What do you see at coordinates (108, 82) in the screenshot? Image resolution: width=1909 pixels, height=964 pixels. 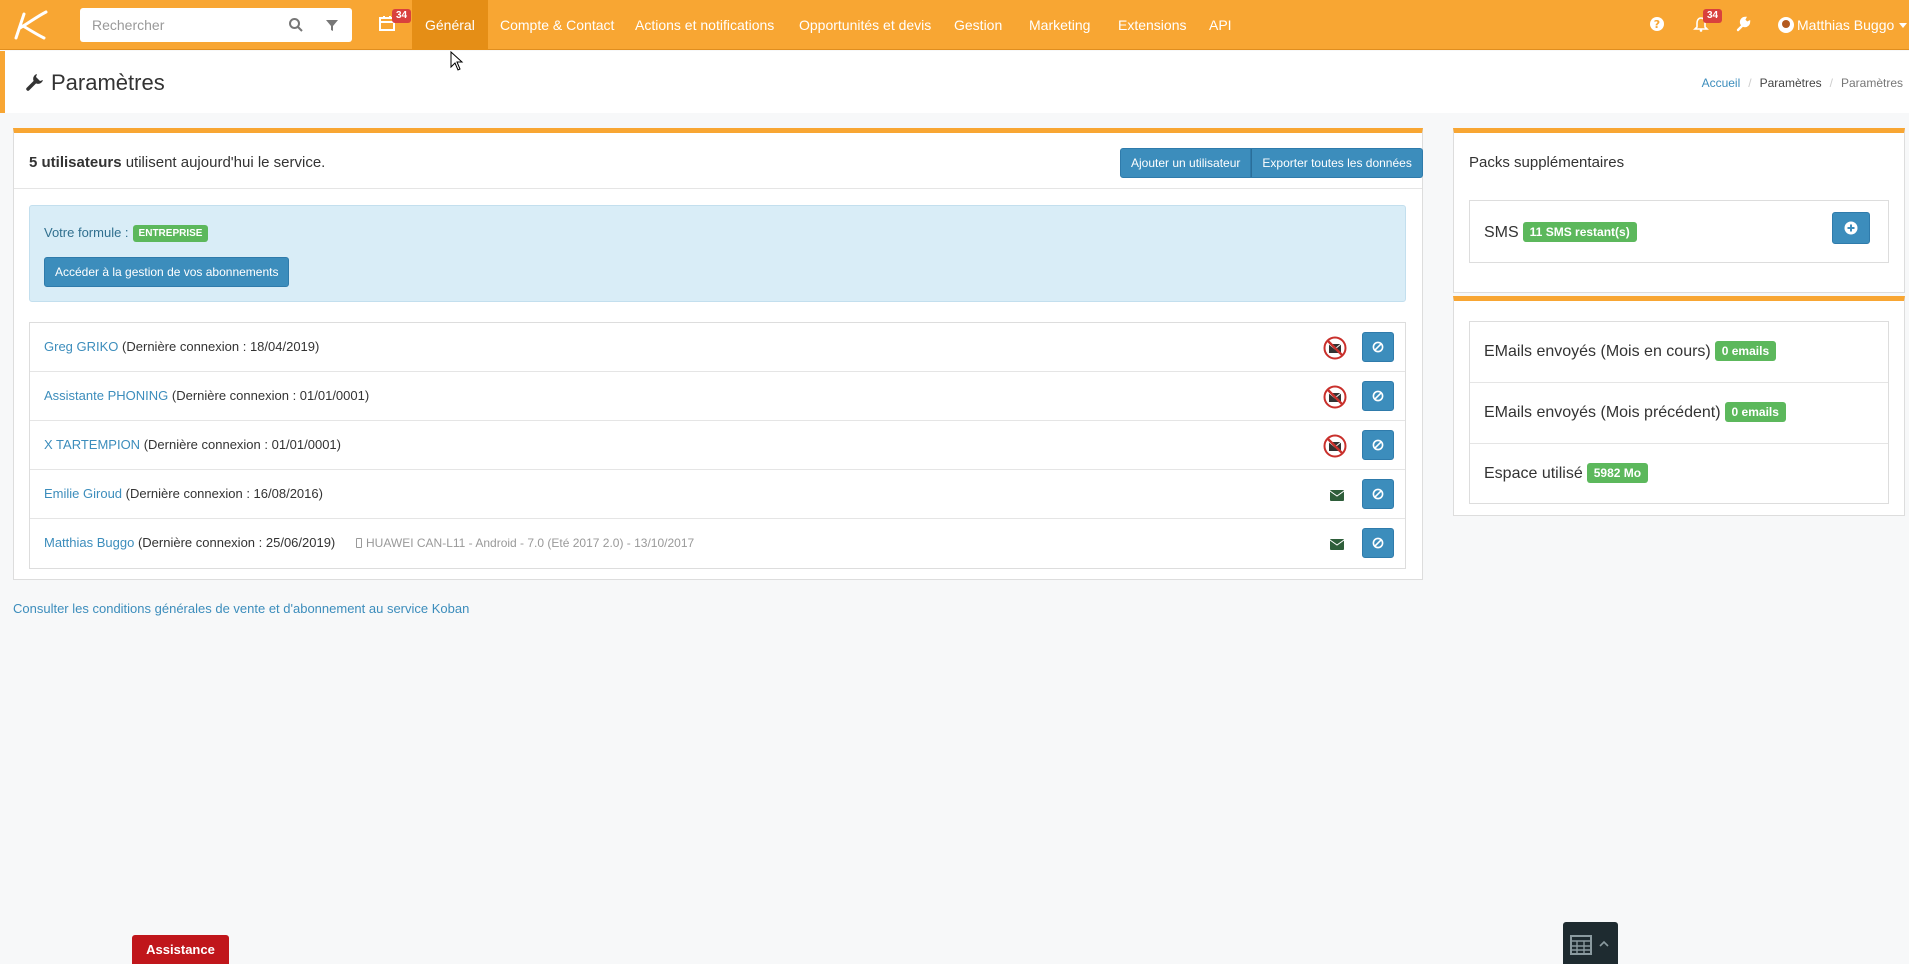 I see `page-title-text: Paramètres` at bounding box center [108, 82].